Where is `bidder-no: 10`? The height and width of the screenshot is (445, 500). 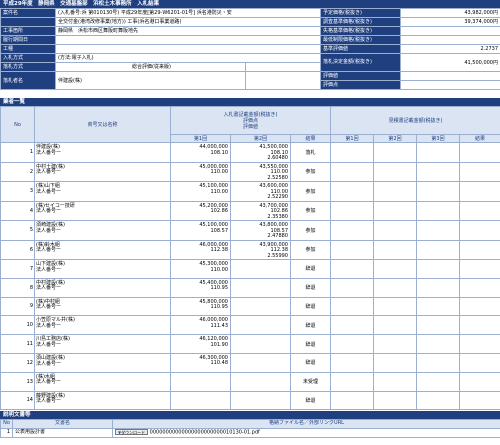
bidder-no: 10 is located at coordinates (17, 325).